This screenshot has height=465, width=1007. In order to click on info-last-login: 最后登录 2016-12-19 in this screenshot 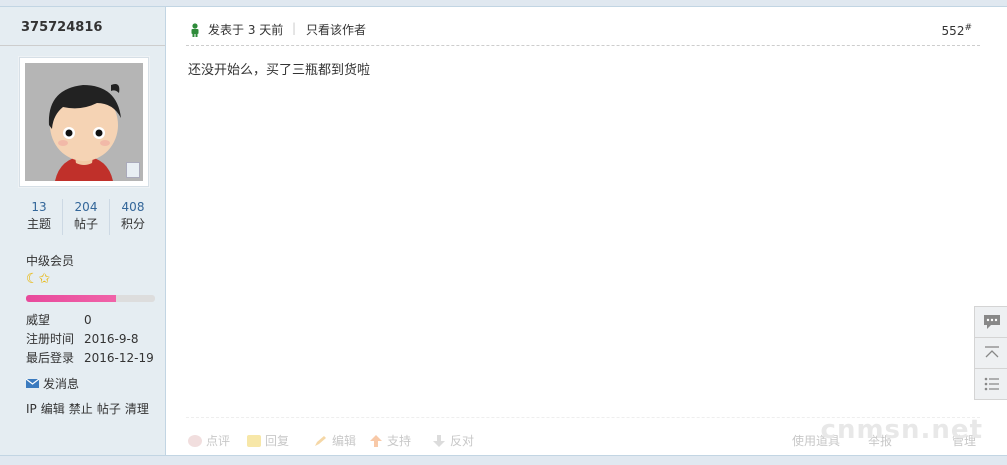, I will do `click(90, 357)`.